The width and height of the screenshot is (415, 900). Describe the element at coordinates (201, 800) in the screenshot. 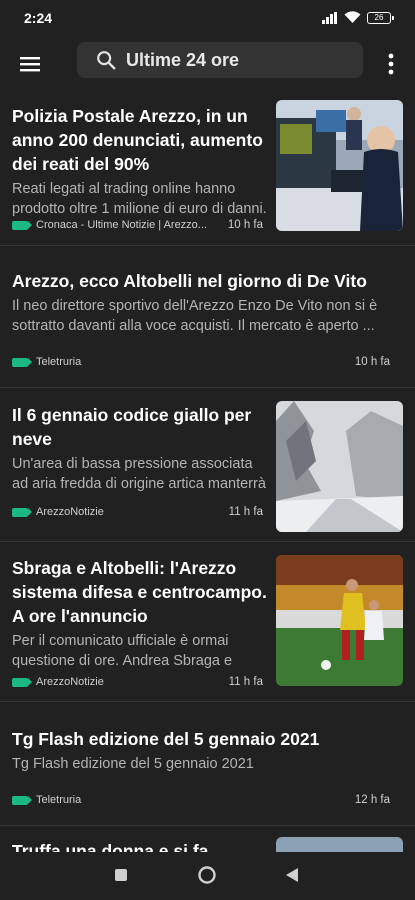

I see `article-meta: Teletruria 12 h fa` at that location.